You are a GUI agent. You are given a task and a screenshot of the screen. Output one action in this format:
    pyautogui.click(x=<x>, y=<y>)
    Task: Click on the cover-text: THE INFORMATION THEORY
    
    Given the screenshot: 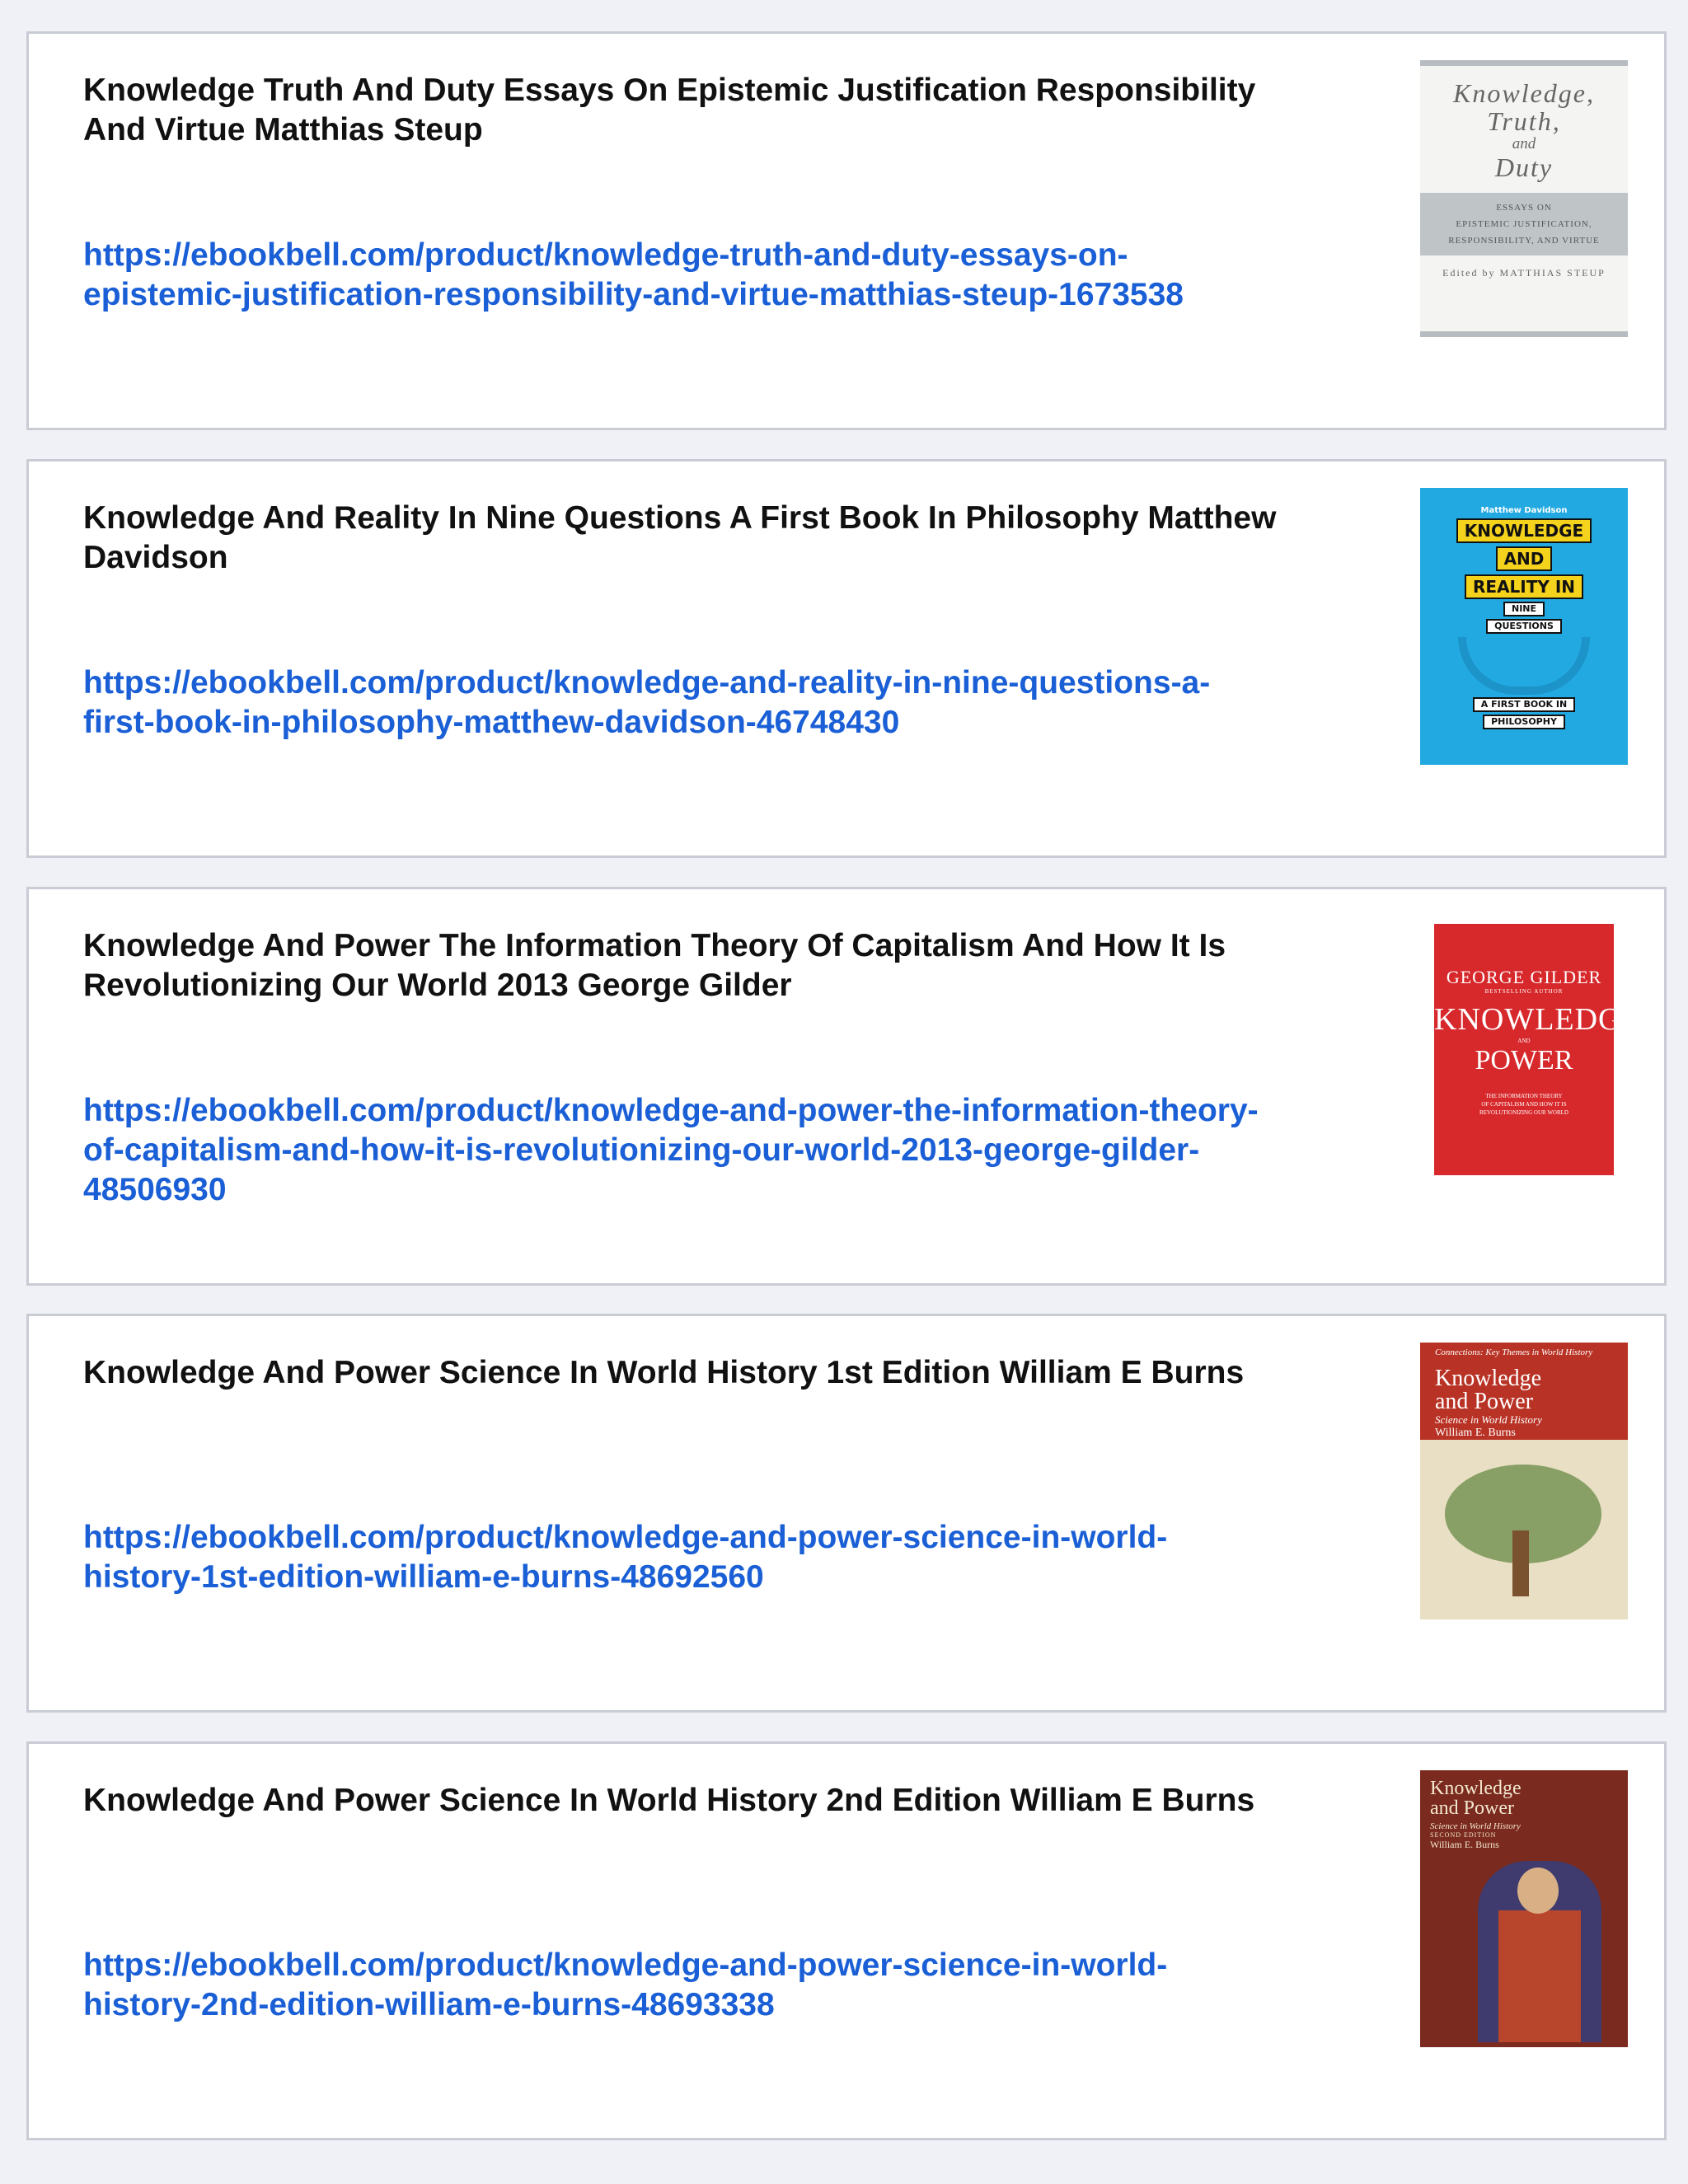 What is the action you would take?
    pyautogui.click(x=1524, y=1096)
    